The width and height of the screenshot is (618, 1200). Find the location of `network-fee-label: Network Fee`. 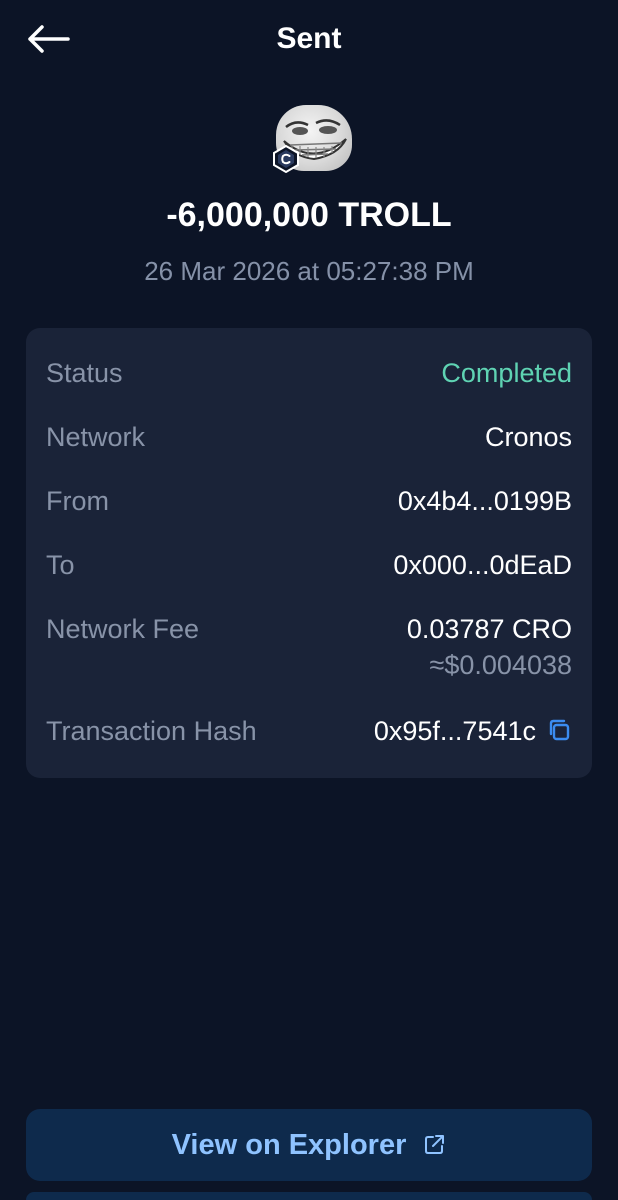

network-fee-label: Network Fee is located at coordinates (123, 629).